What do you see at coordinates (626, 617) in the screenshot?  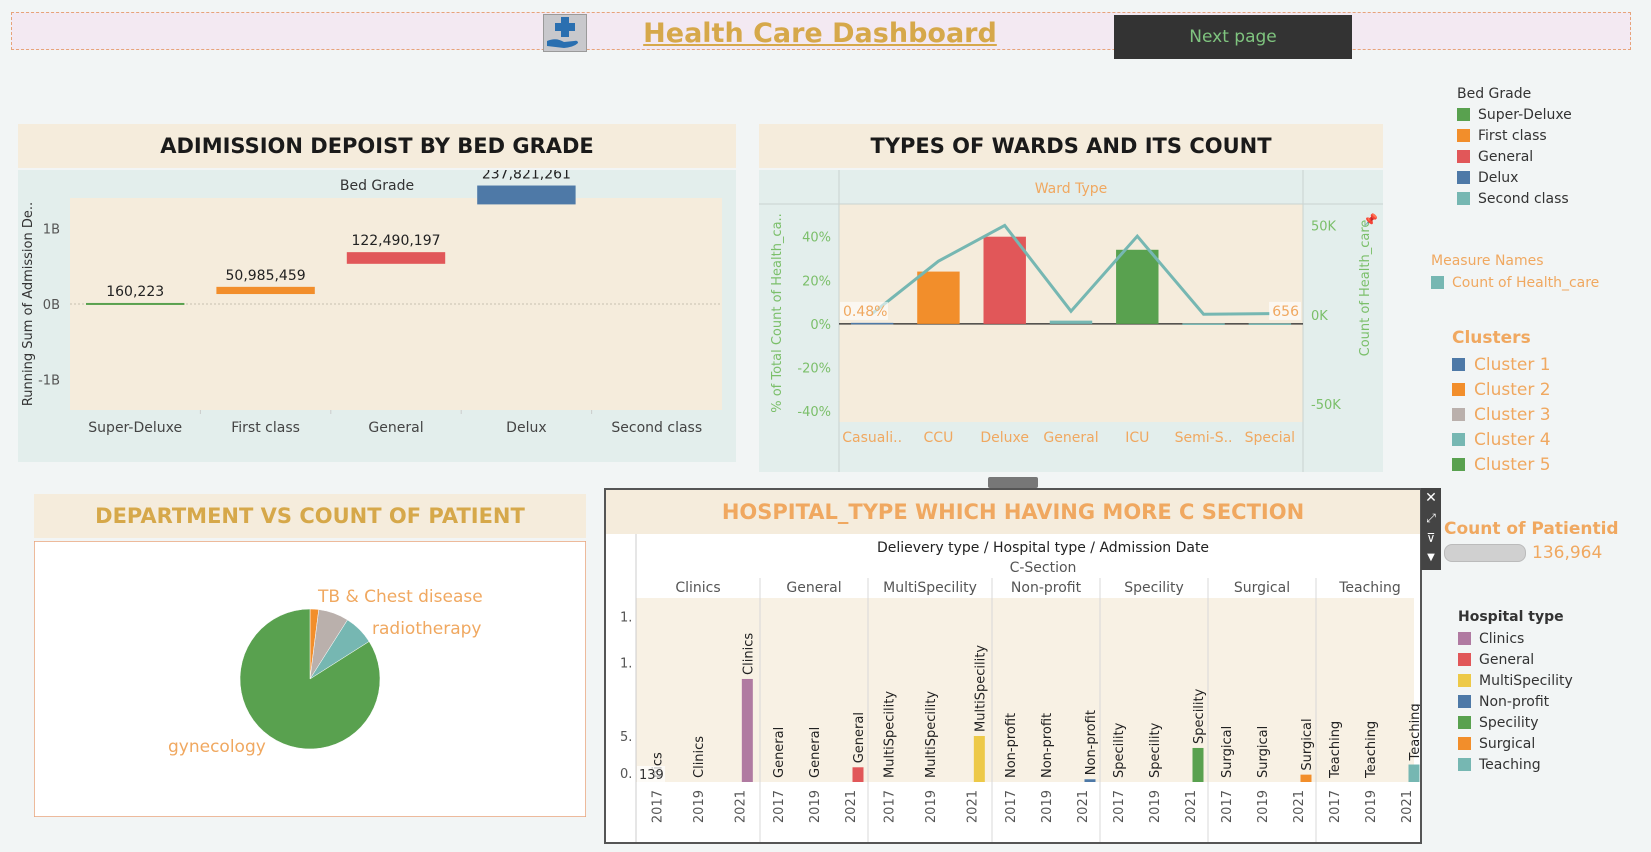 I see `y-tick-label: 1.` at bounding box center [626, 617].